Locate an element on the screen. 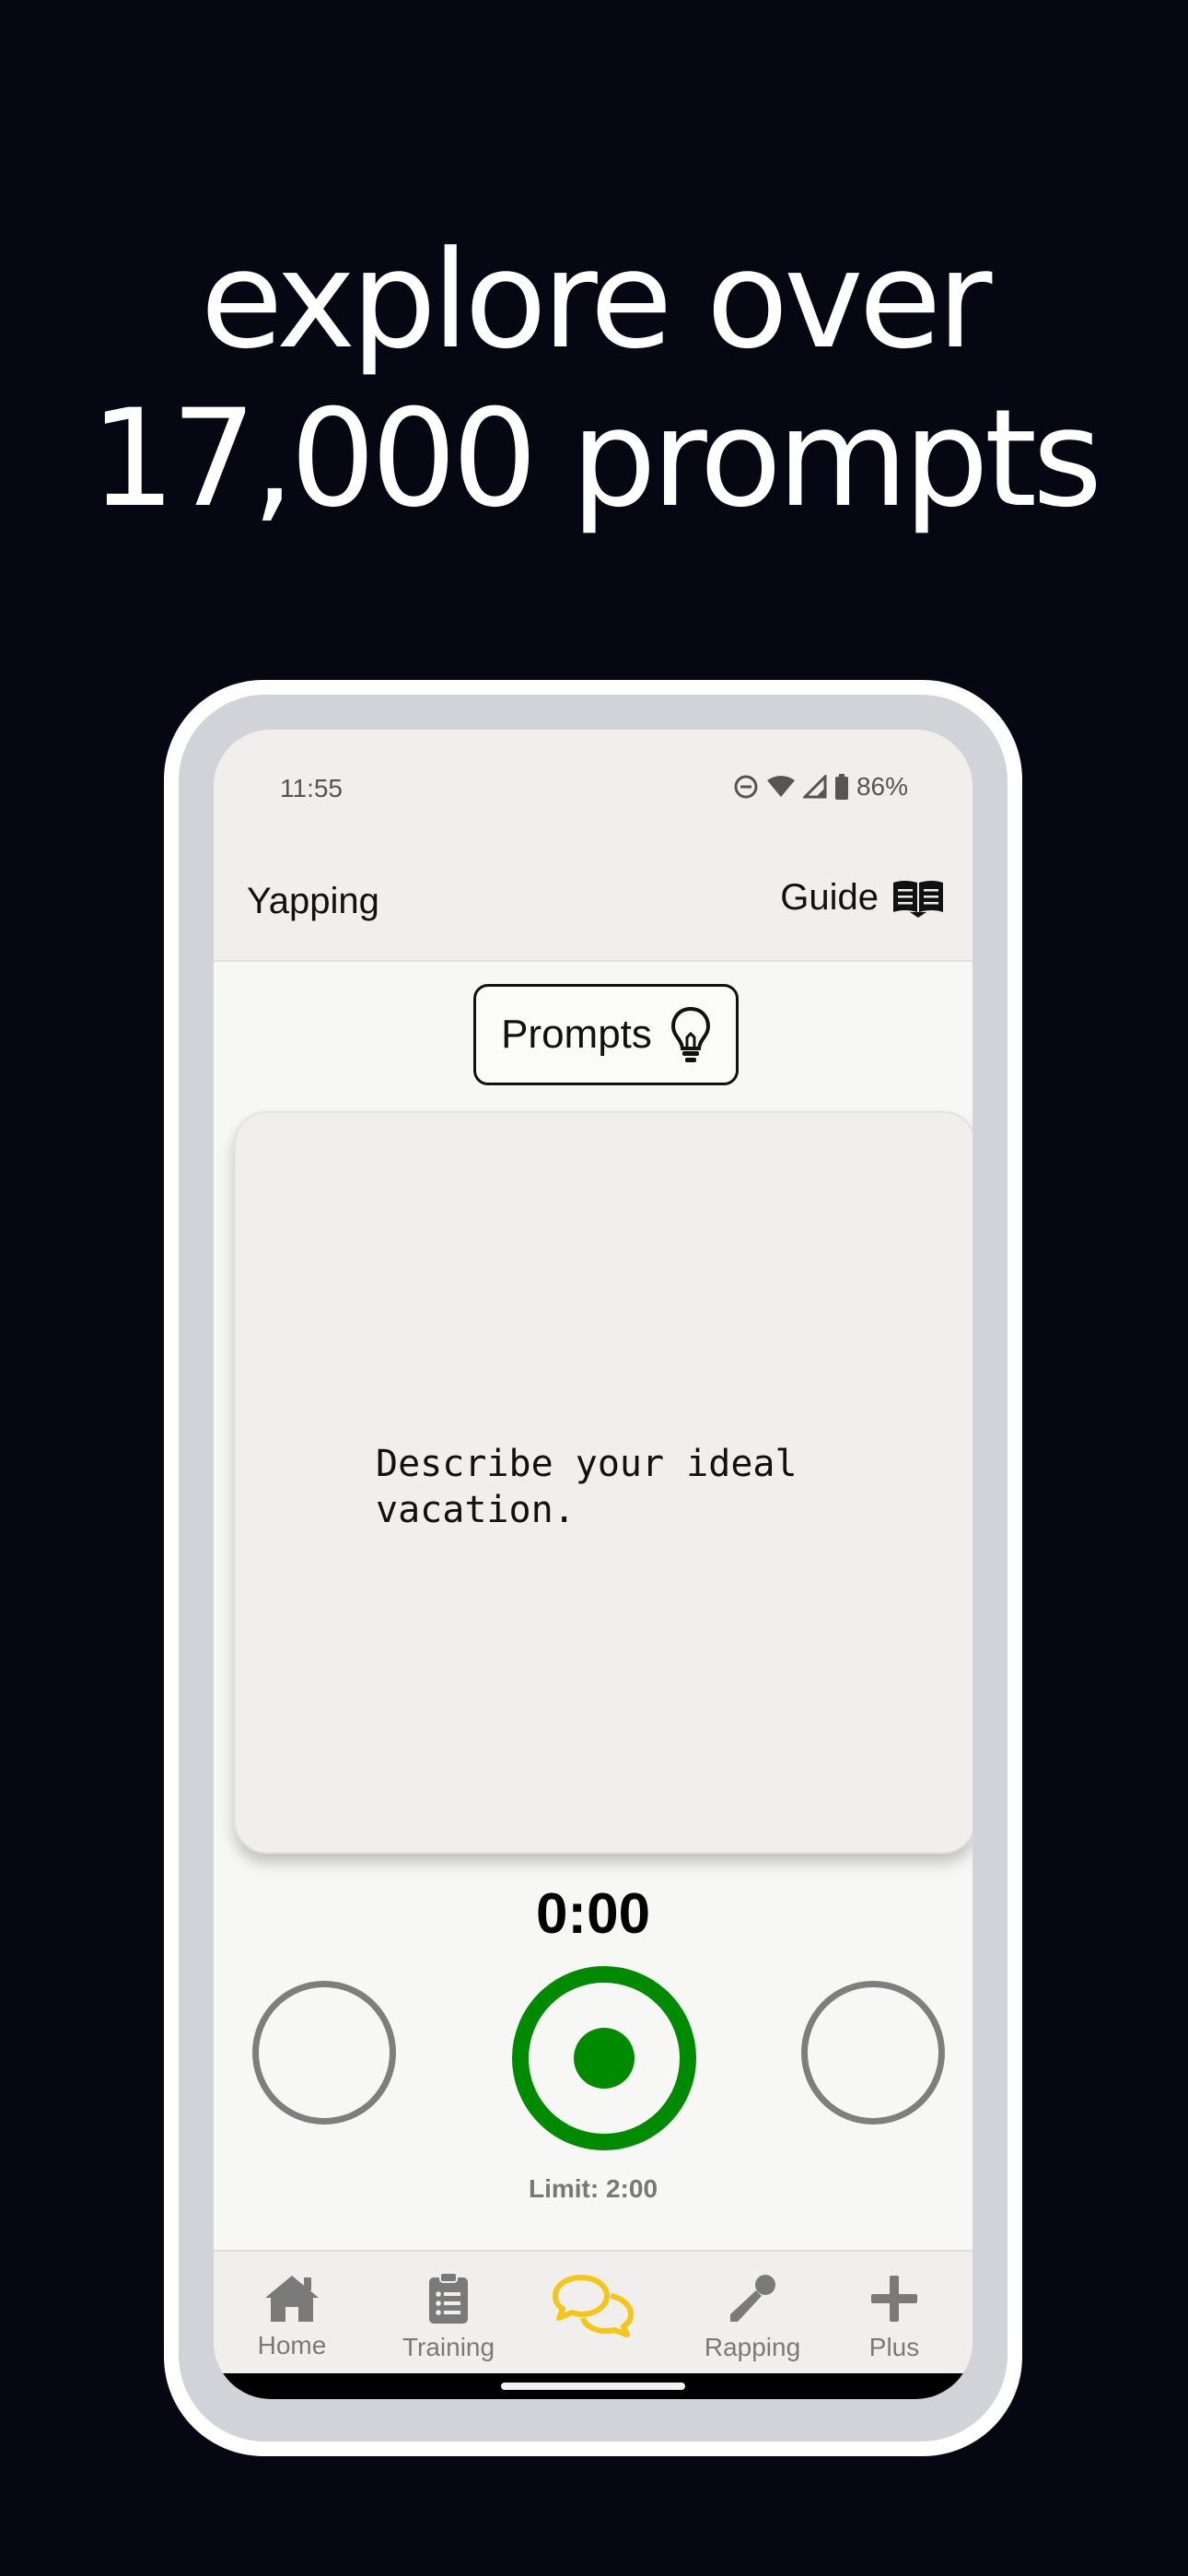 This screenshot has height=2576, width=1188. nav-item-rapping: Rapping is located at coordinates (753, 2317).